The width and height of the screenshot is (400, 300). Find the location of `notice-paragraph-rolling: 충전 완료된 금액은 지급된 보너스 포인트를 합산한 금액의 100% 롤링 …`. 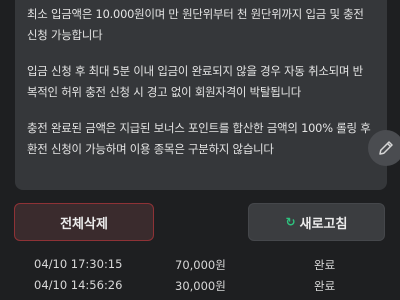

notice-paragraph-rolling: 충전 완료된 금액은 지급된 보너스 포인트를 합산한 금액의 100% 롤링 … is located at coordinates (199, 138).